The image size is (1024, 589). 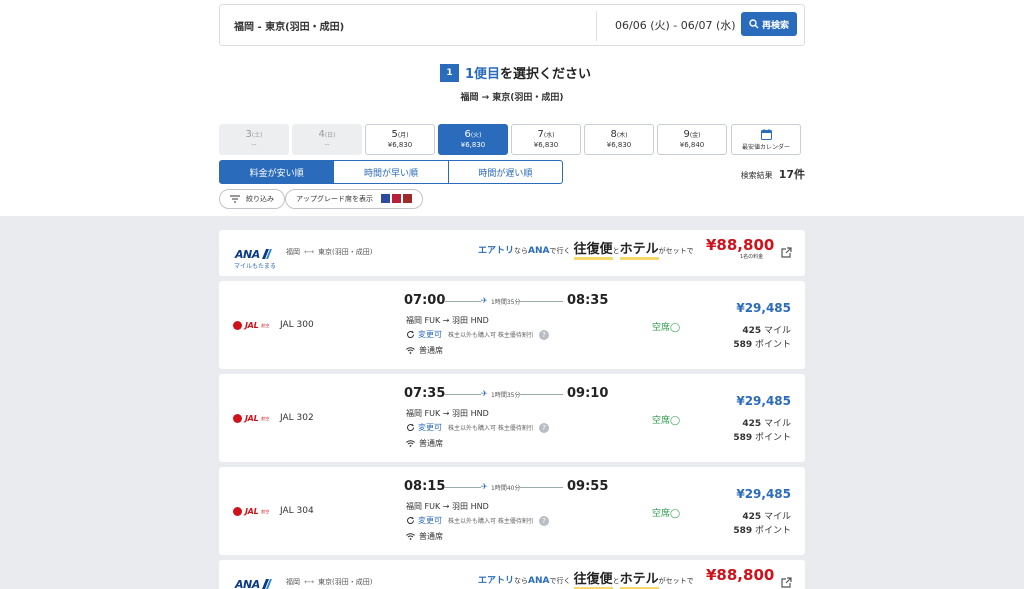 I want to click on class-j-seat-icon, so click(x=407, y=198).